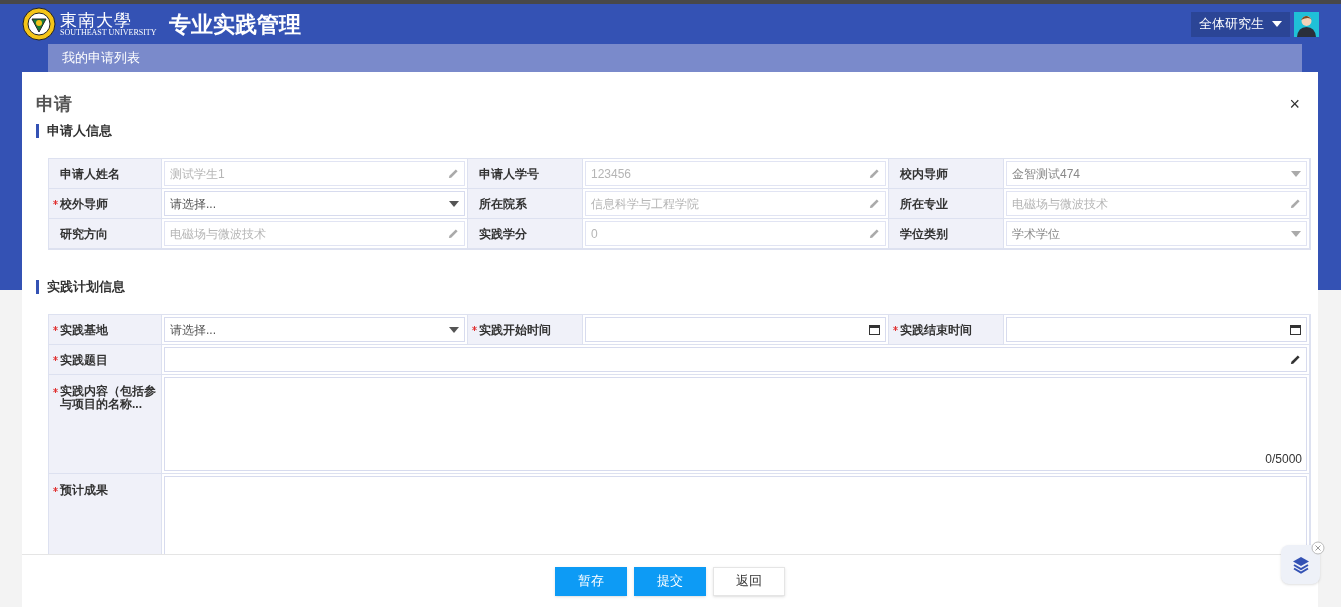 The height and width of the screenshot is (607, 1341). What do you see at coordinates (1240, 24) in the screenshot?
I see `role-dropdown: 全体研究生` at bounding box center [1240, 24].